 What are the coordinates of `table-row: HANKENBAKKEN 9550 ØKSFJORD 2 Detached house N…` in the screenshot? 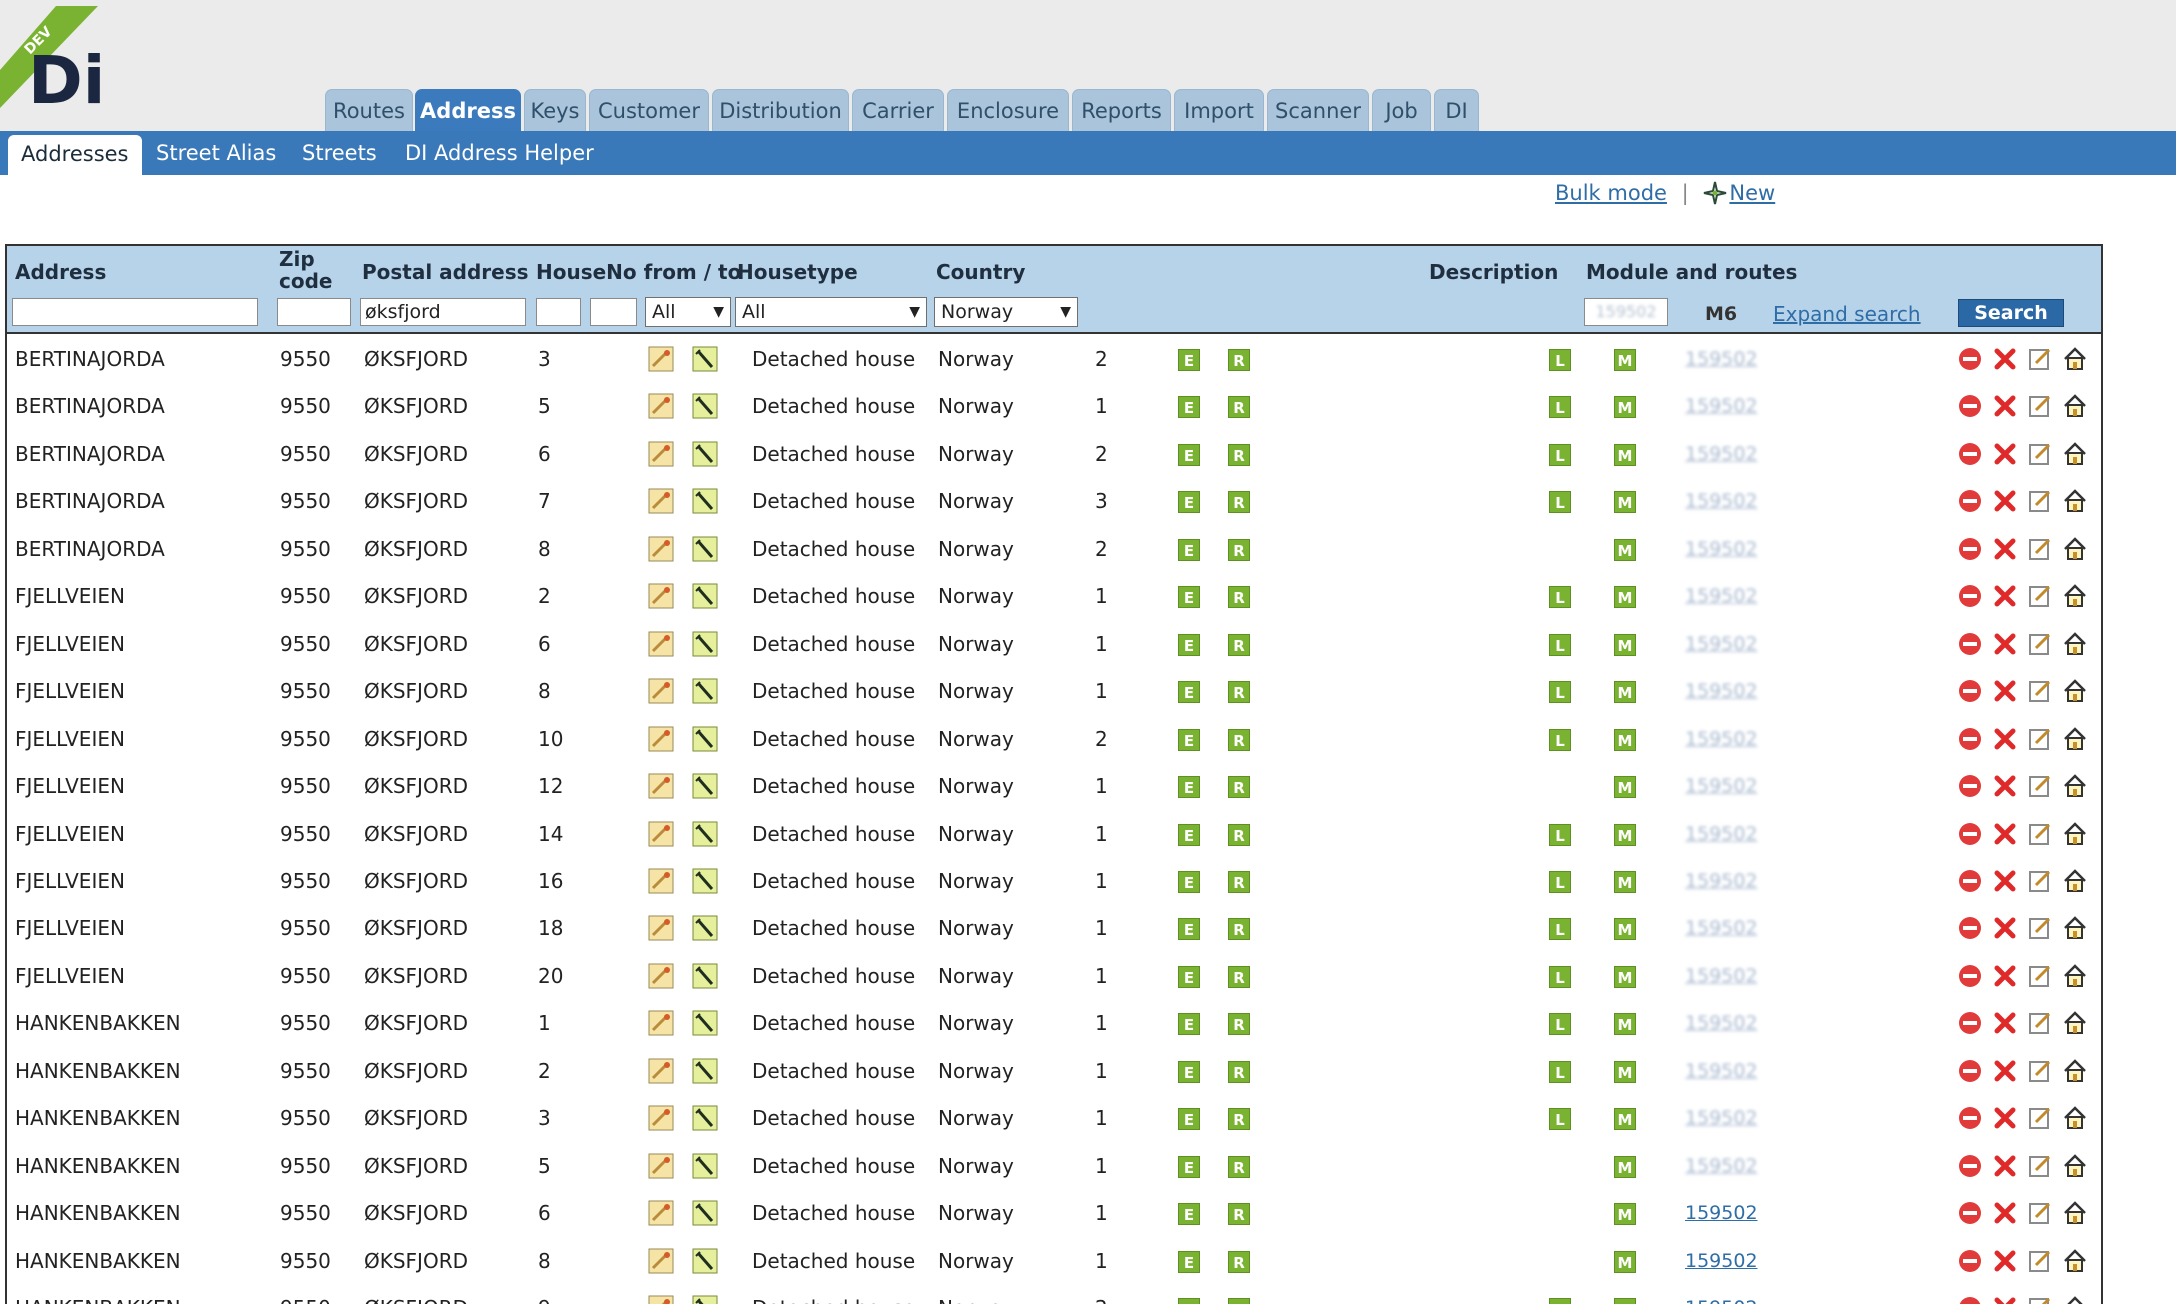 It's located at (1054, 1071).